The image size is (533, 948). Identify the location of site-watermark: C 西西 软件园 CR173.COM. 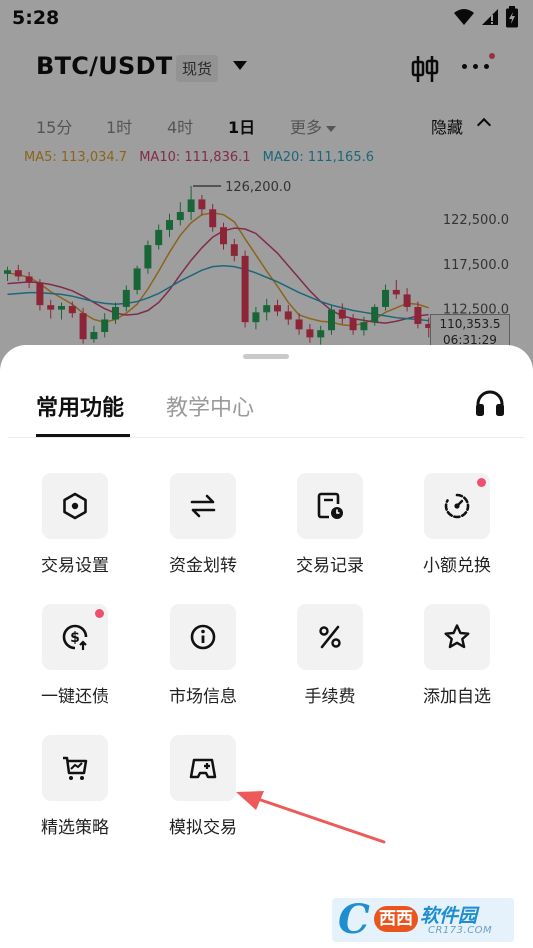
(423, 919).